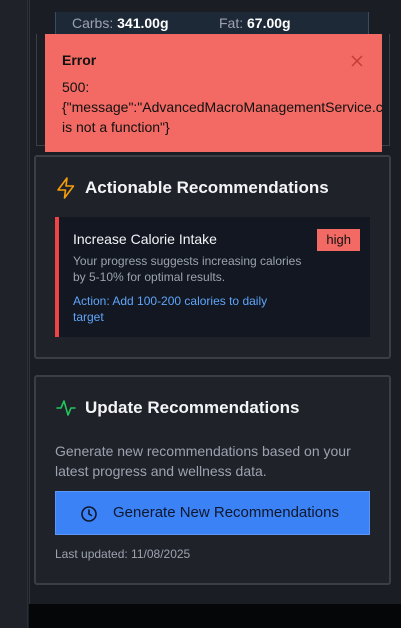 The width and height of the screenshot is (401, 628). What do you see at coordinates (207, 187) in the screenshot?
I see `card-title: Actionable Recommendations` at bounding box center [207, 187].